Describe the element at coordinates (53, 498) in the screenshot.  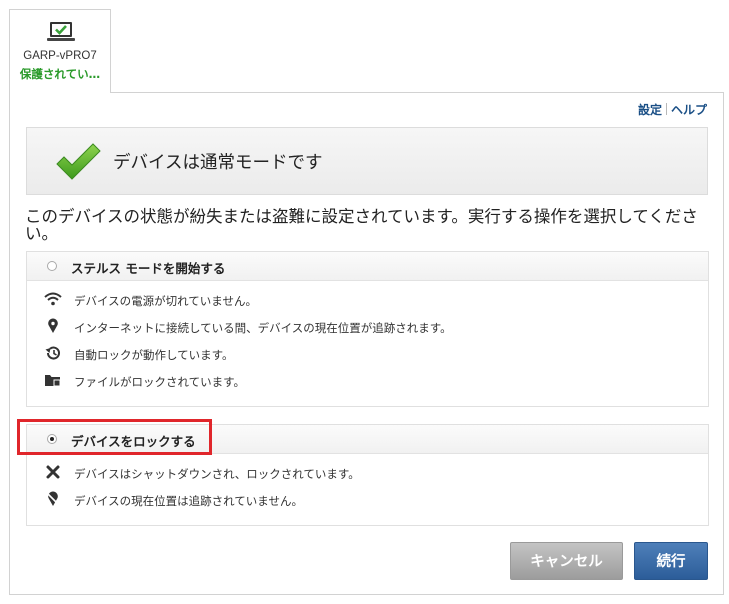
I see `location-off-icon` at that location.